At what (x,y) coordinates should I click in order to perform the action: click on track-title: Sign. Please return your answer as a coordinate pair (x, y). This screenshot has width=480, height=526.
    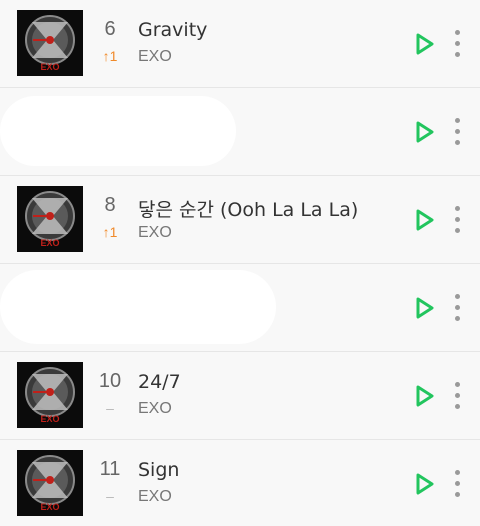
    Looking at the image, I should click on (268, 470).